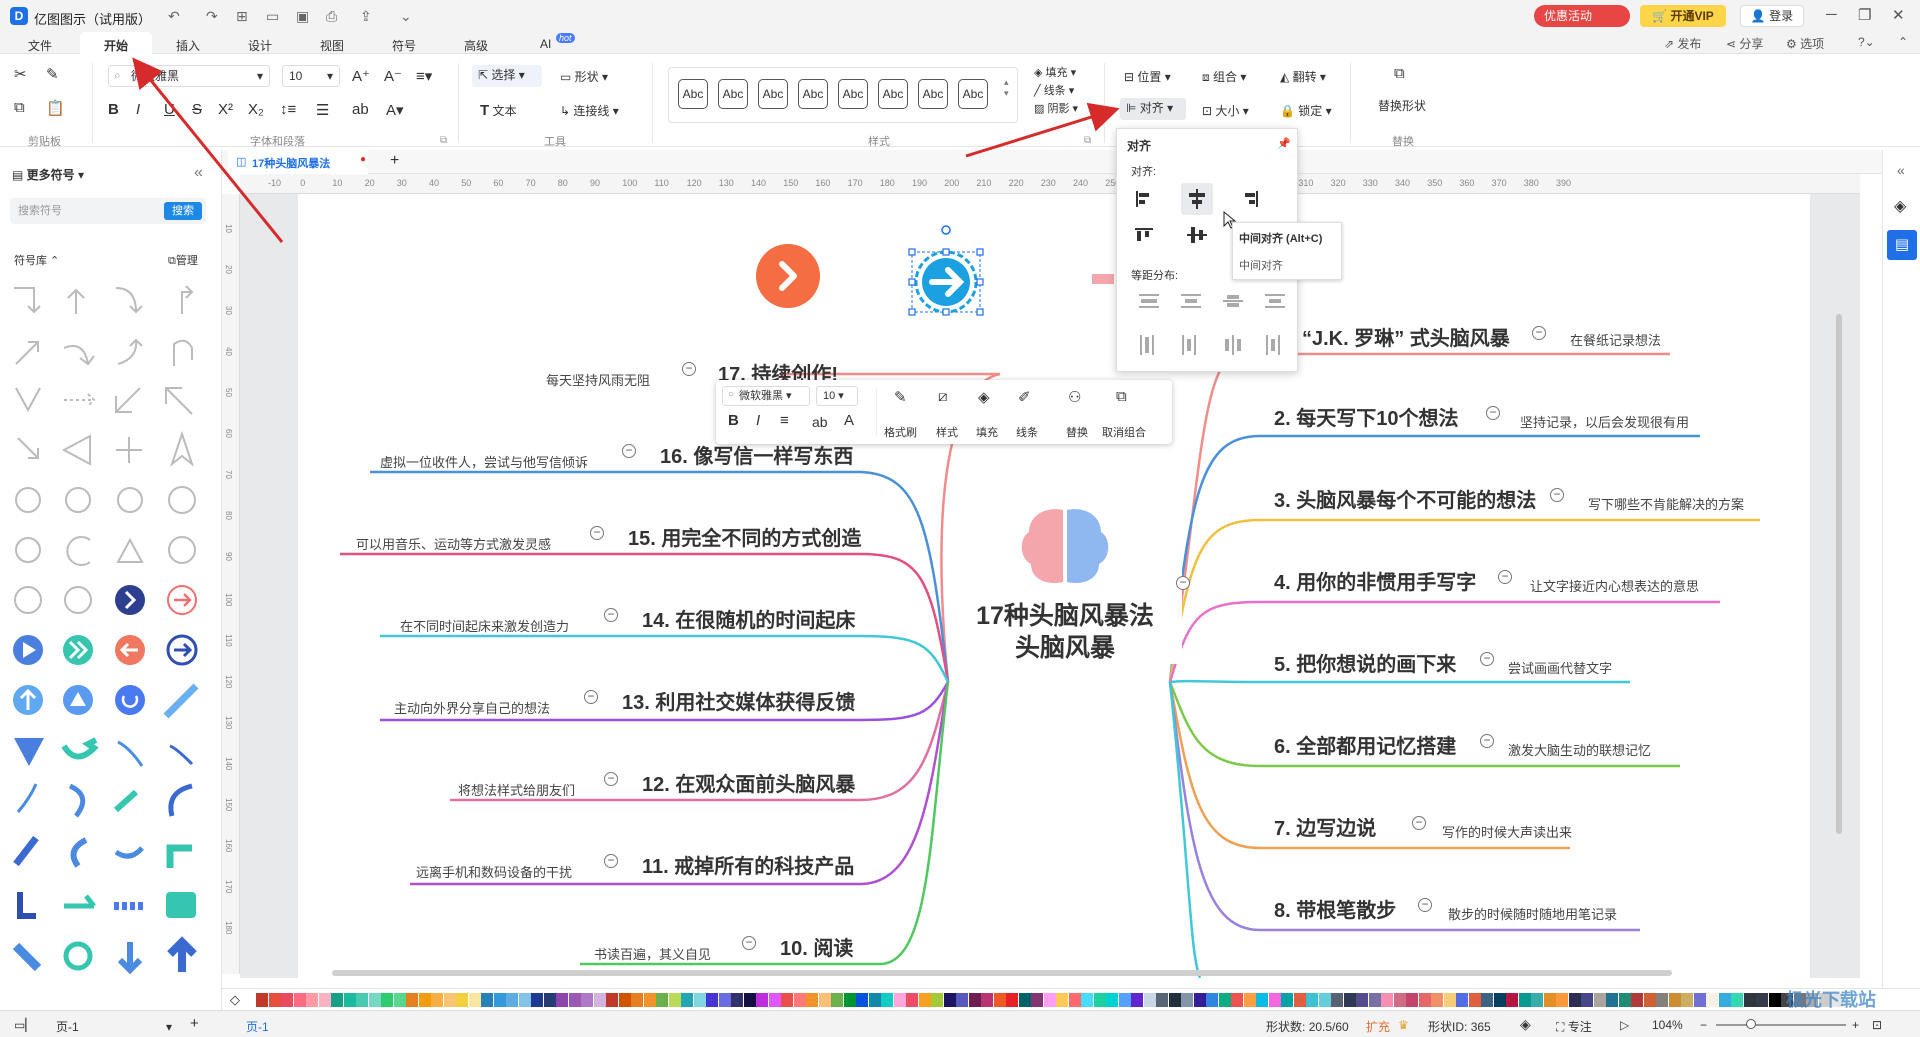  Describe the element at coordinates (1399, 73) in the screenshot. I see `replace-shape-icon: ⧉` at that location.